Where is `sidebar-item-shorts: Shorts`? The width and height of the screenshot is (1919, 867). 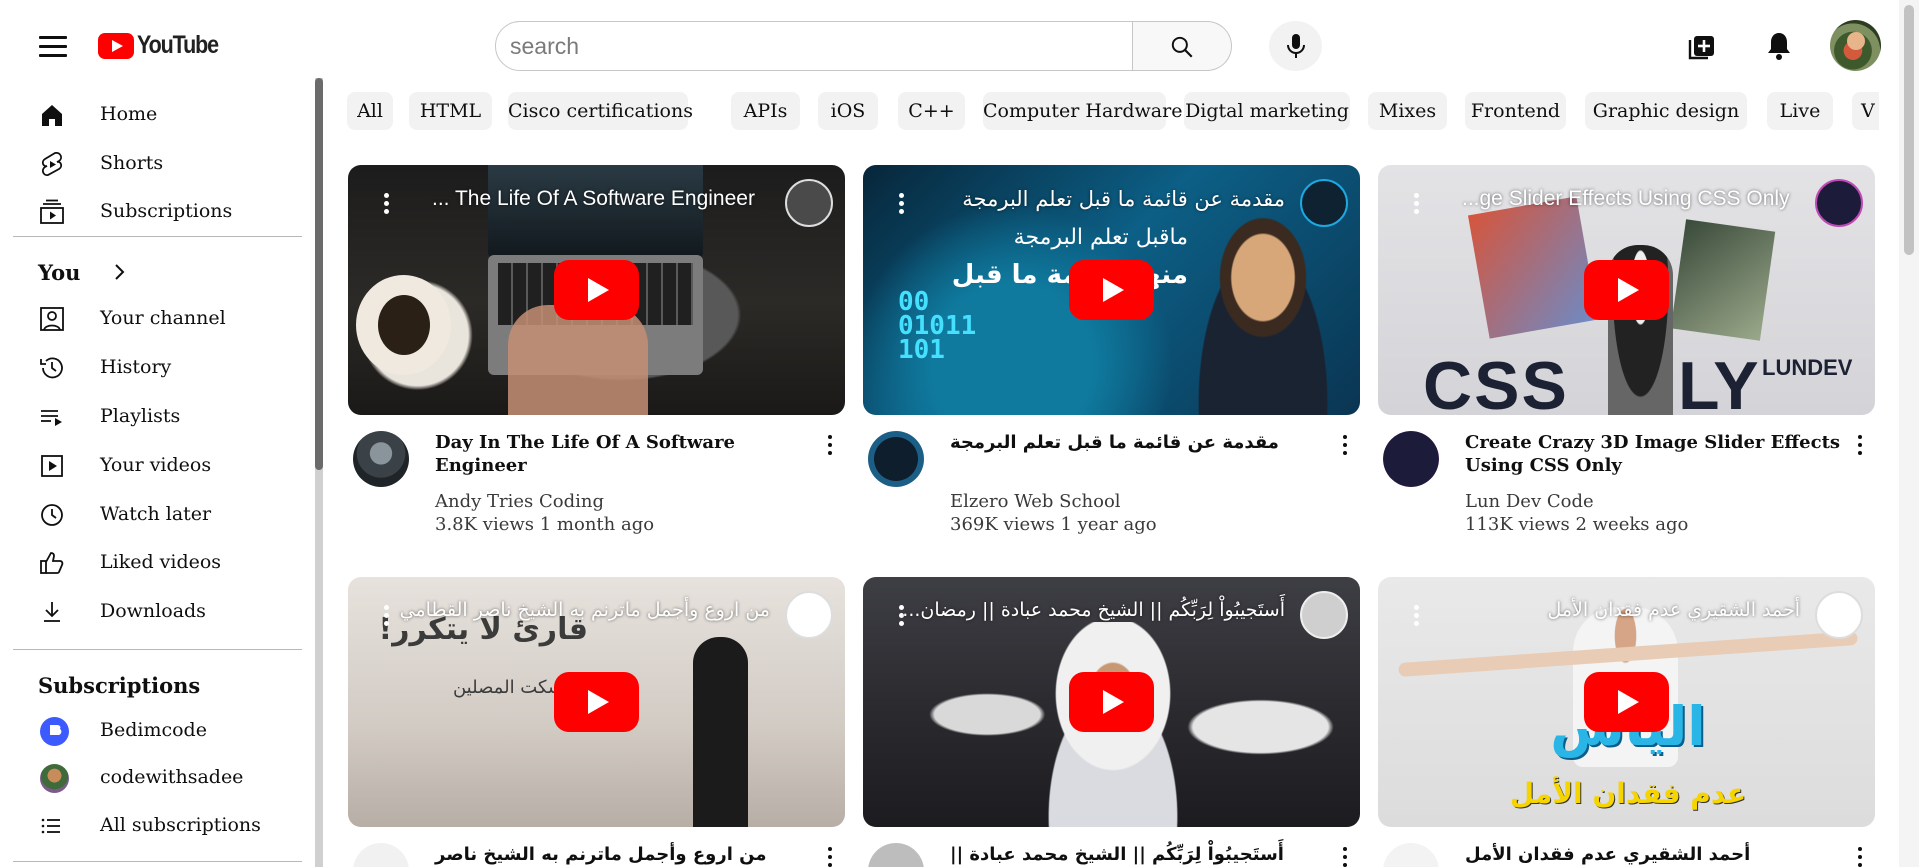
sidebar-item-shorts: Shorts is located at coordinates (150, 164).